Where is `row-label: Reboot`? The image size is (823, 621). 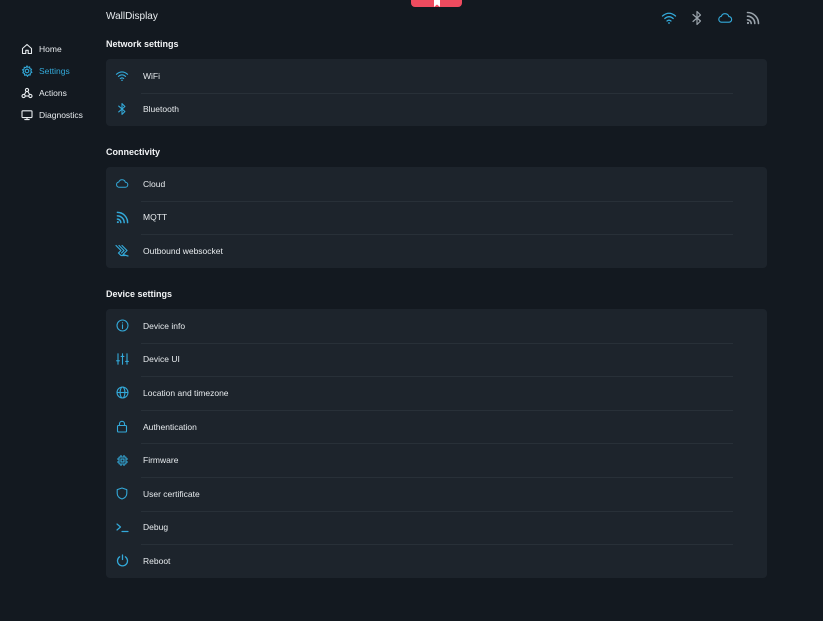
row-label: Reboot is located at coordinates (157, 560).